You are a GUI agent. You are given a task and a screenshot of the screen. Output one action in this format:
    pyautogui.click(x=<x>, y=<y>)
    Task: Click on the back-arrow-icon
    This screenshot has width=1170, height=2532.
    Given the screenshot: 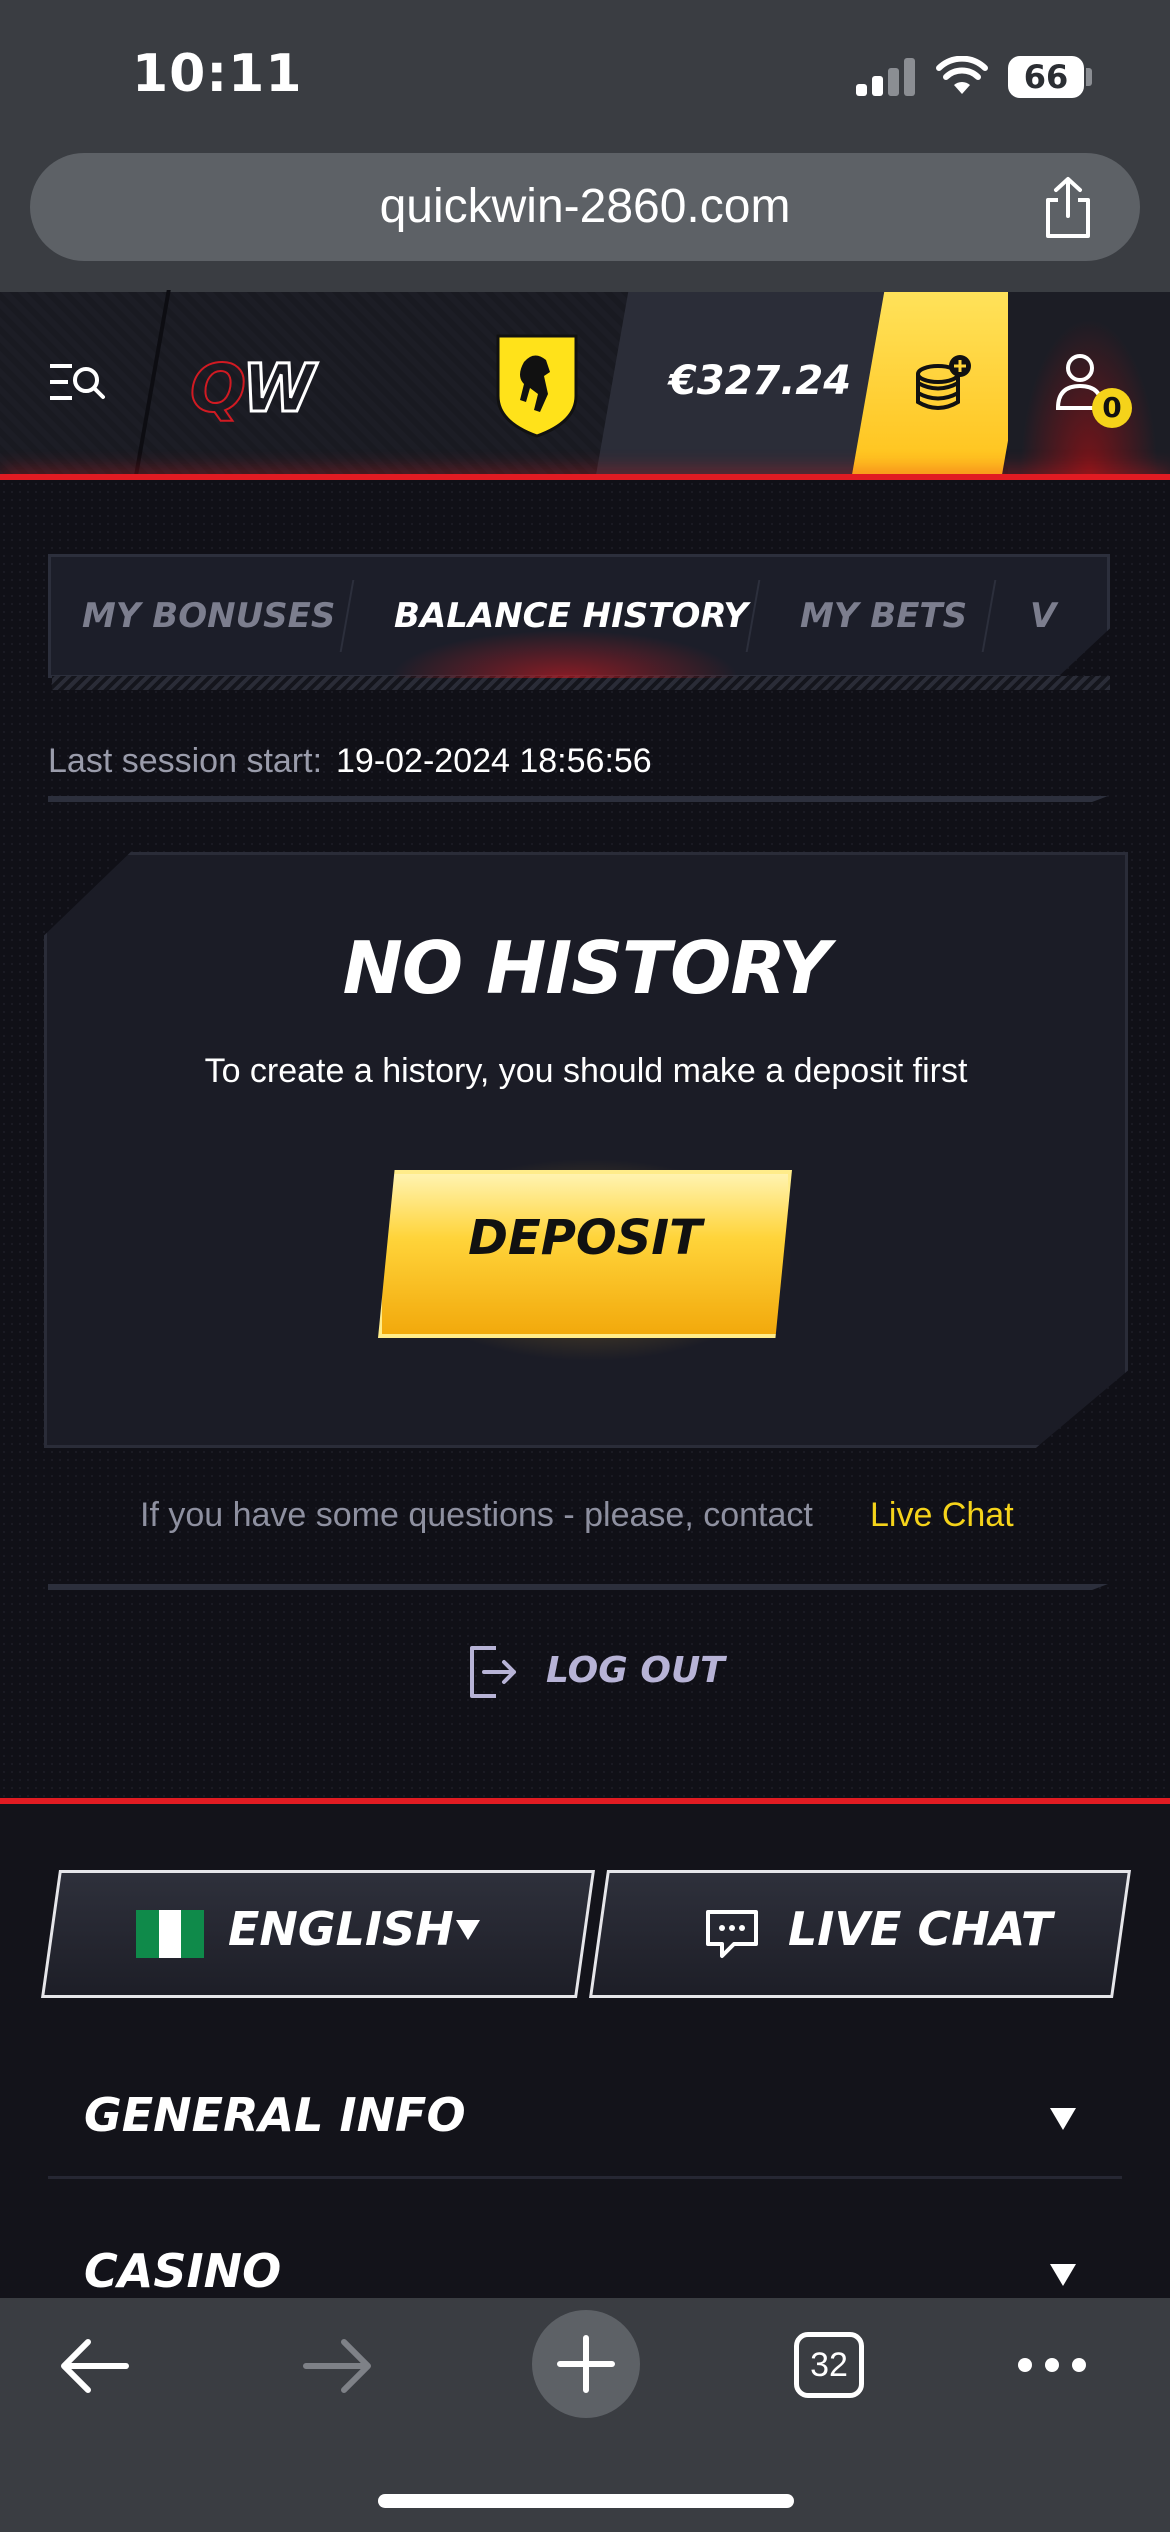 What is the action you would take?
    pyautogui.click(x=94, y=2366)
    